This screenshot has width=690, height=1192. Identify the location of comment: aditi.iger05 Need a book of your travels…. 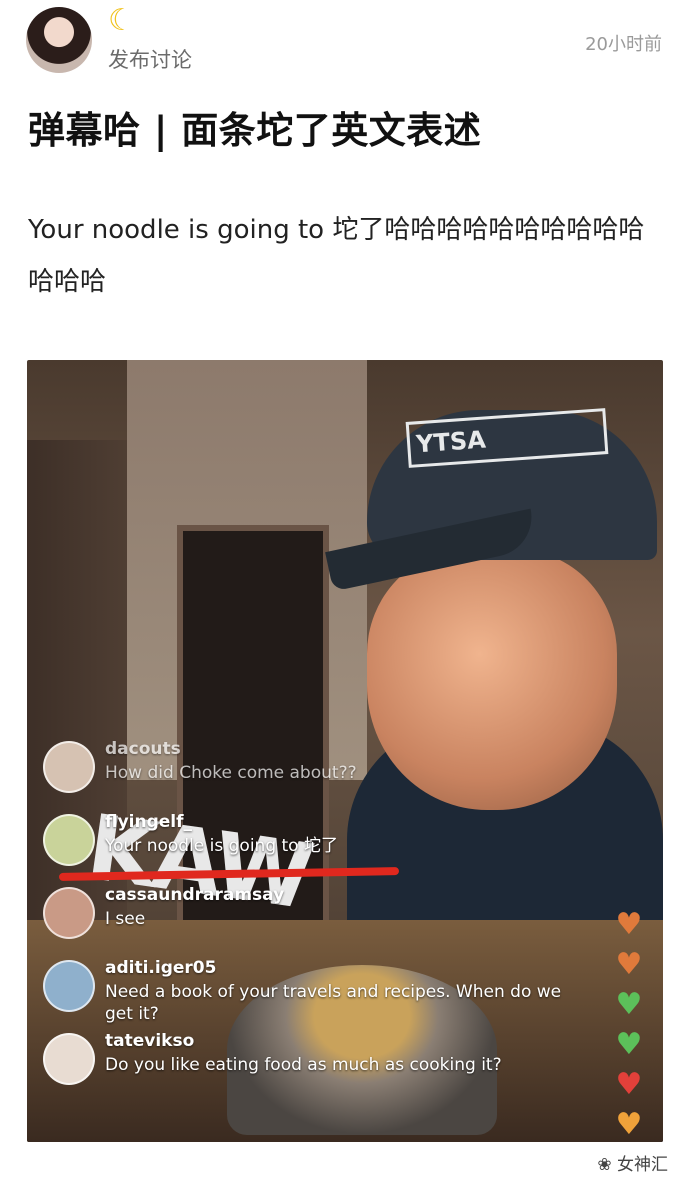
(300, 990).